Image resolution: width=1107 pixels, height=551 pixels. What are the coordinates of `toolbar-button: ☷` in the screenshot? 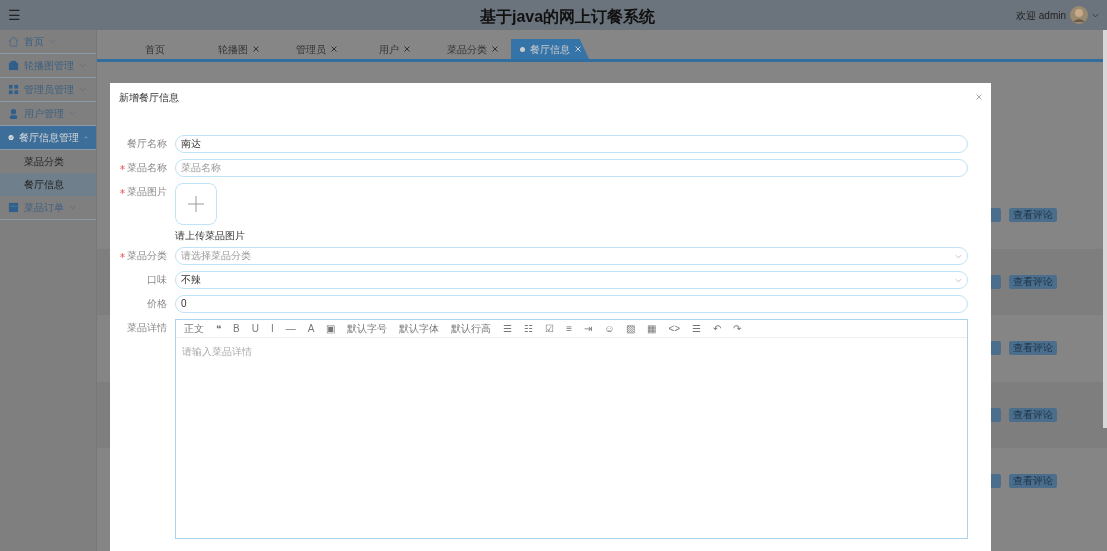 It's located at (529, 328).